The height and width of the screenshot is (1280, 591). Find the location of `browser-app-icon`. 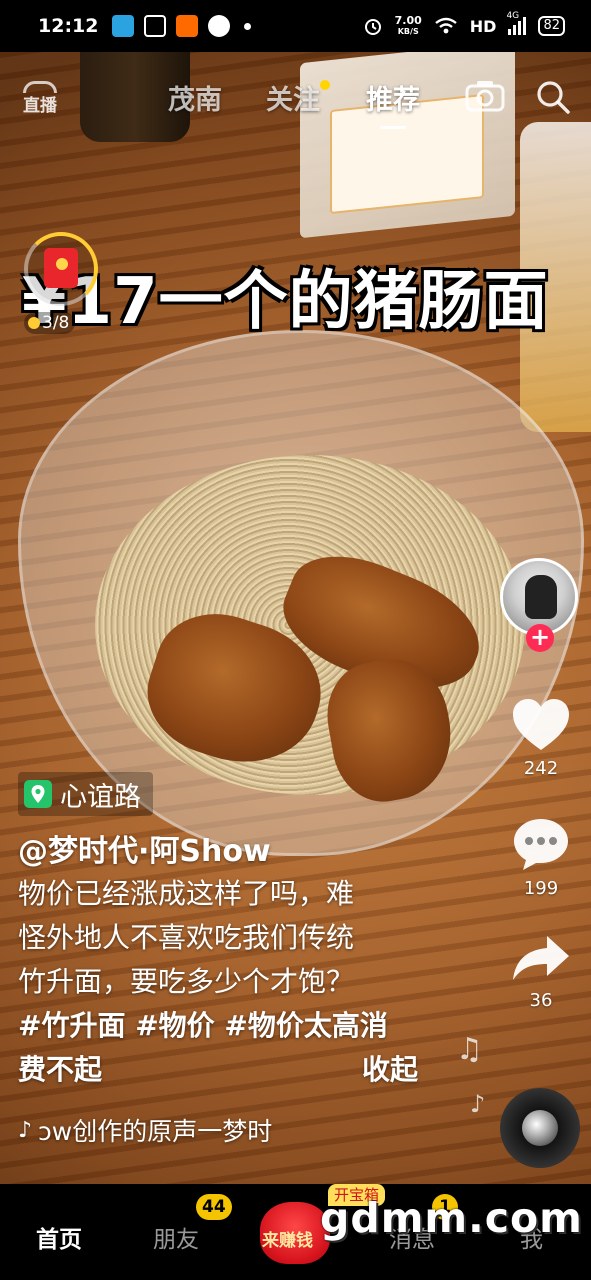

browser-app-icon is located at coordinates (219, 26).